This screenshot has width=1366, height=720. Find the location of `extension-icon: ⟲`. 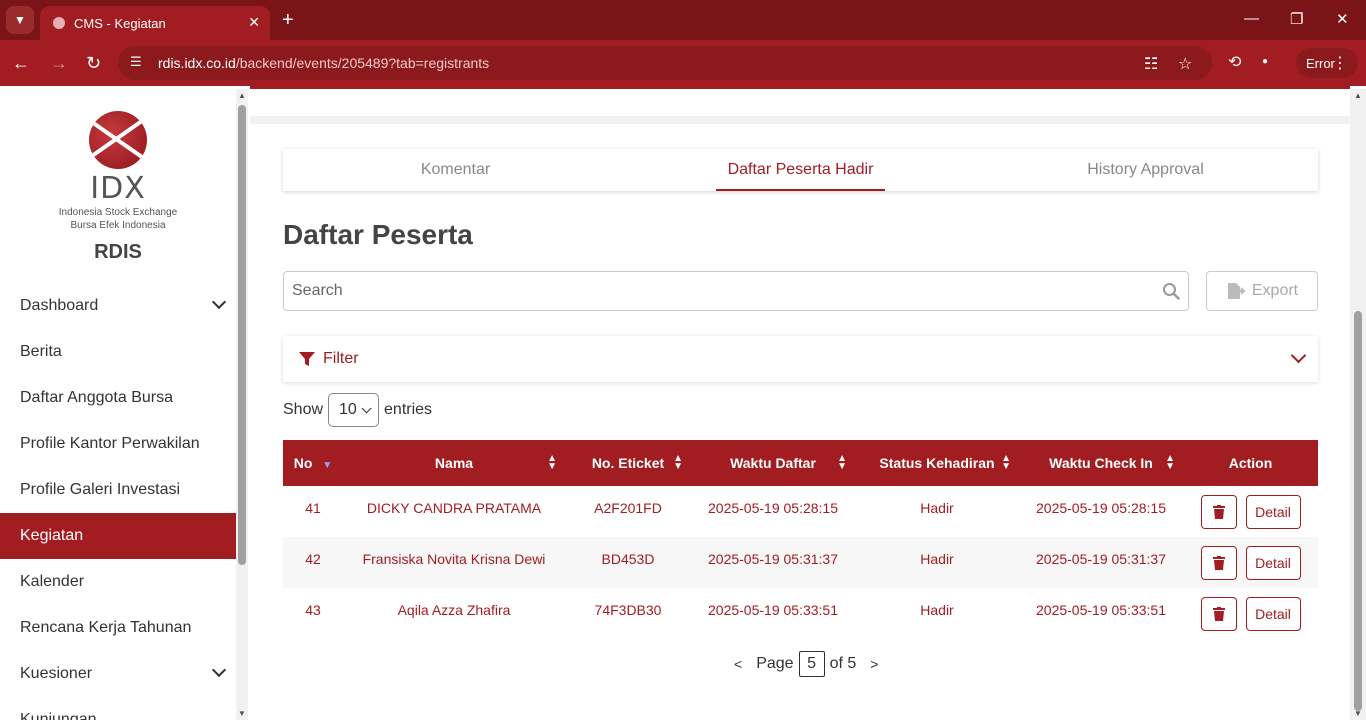

extension-icon: ⟲ is located at coordinates (1234, 62).